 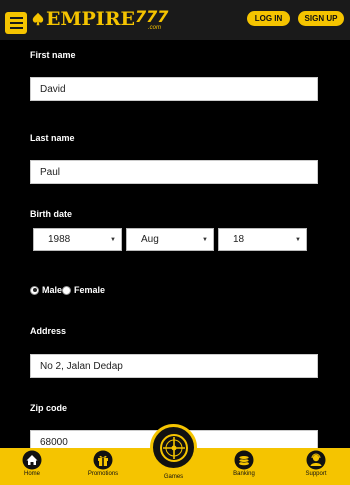 What do you see at coordinates (170, 239) in the screenshot?
I see `birth-month-select: Aug ▼` at bounding box center [170, 239].